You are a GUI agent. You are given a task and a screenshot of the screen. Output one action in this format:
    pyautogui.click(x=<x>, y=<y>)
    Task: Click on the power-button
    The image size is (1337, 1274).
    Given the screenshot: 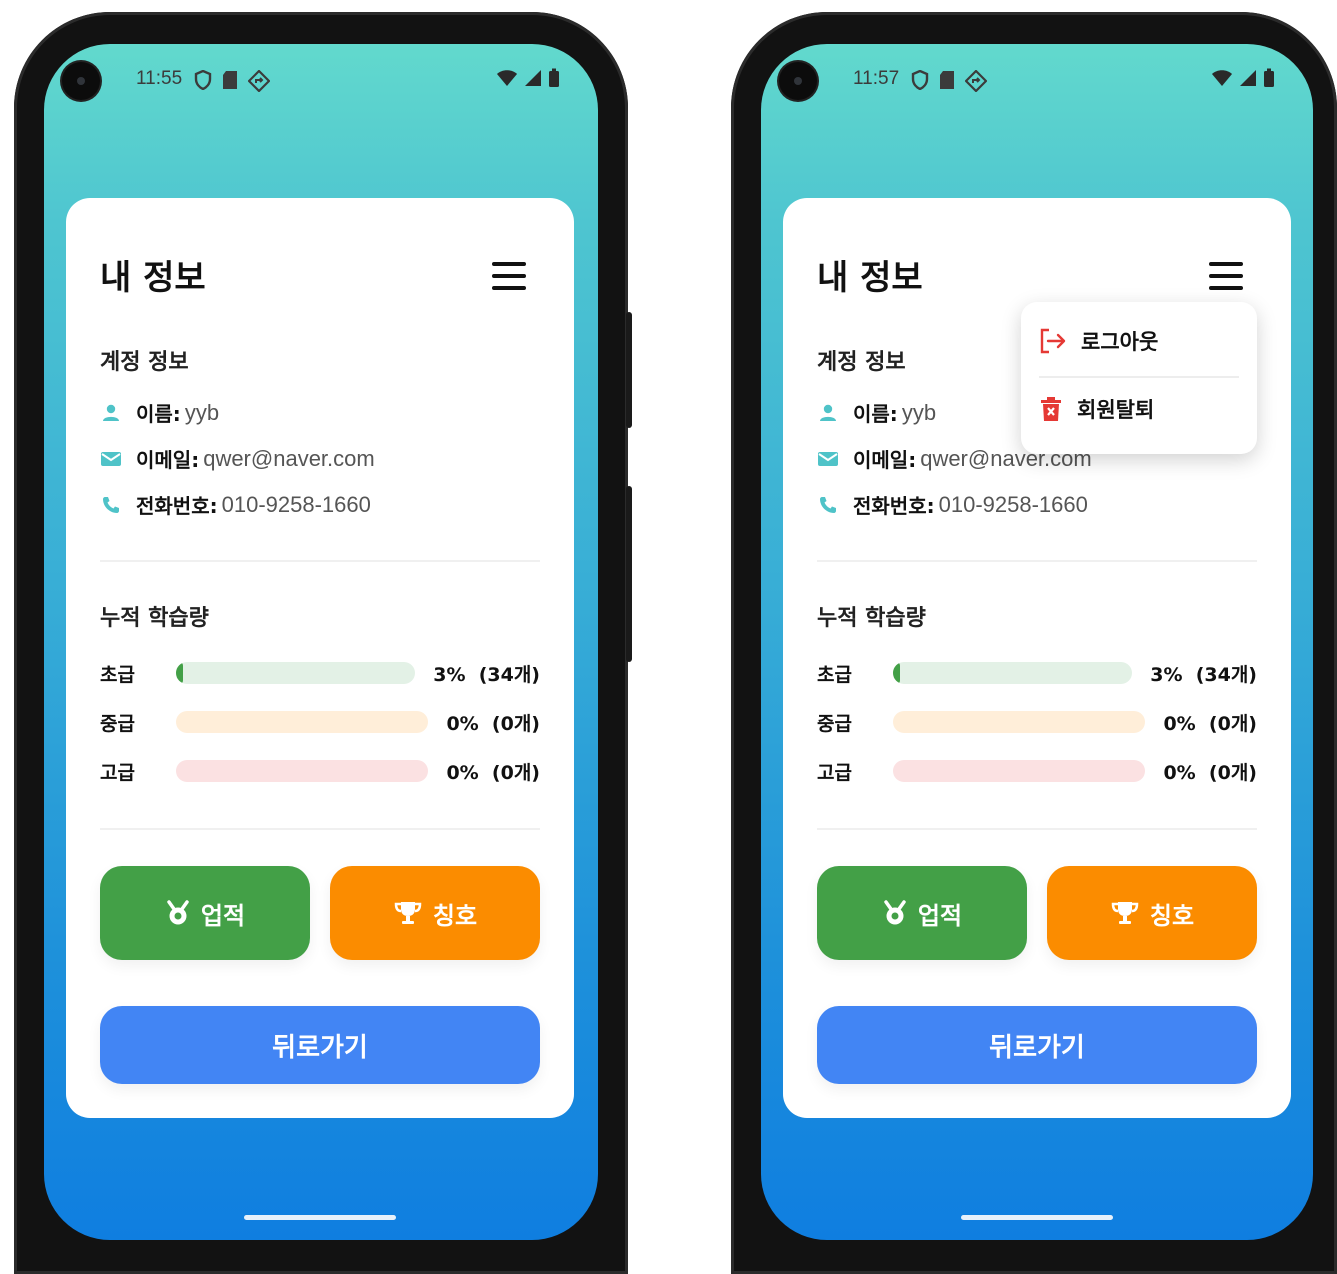 What is the action you would take?
    pyautogui.click(x=629, y=370)
    